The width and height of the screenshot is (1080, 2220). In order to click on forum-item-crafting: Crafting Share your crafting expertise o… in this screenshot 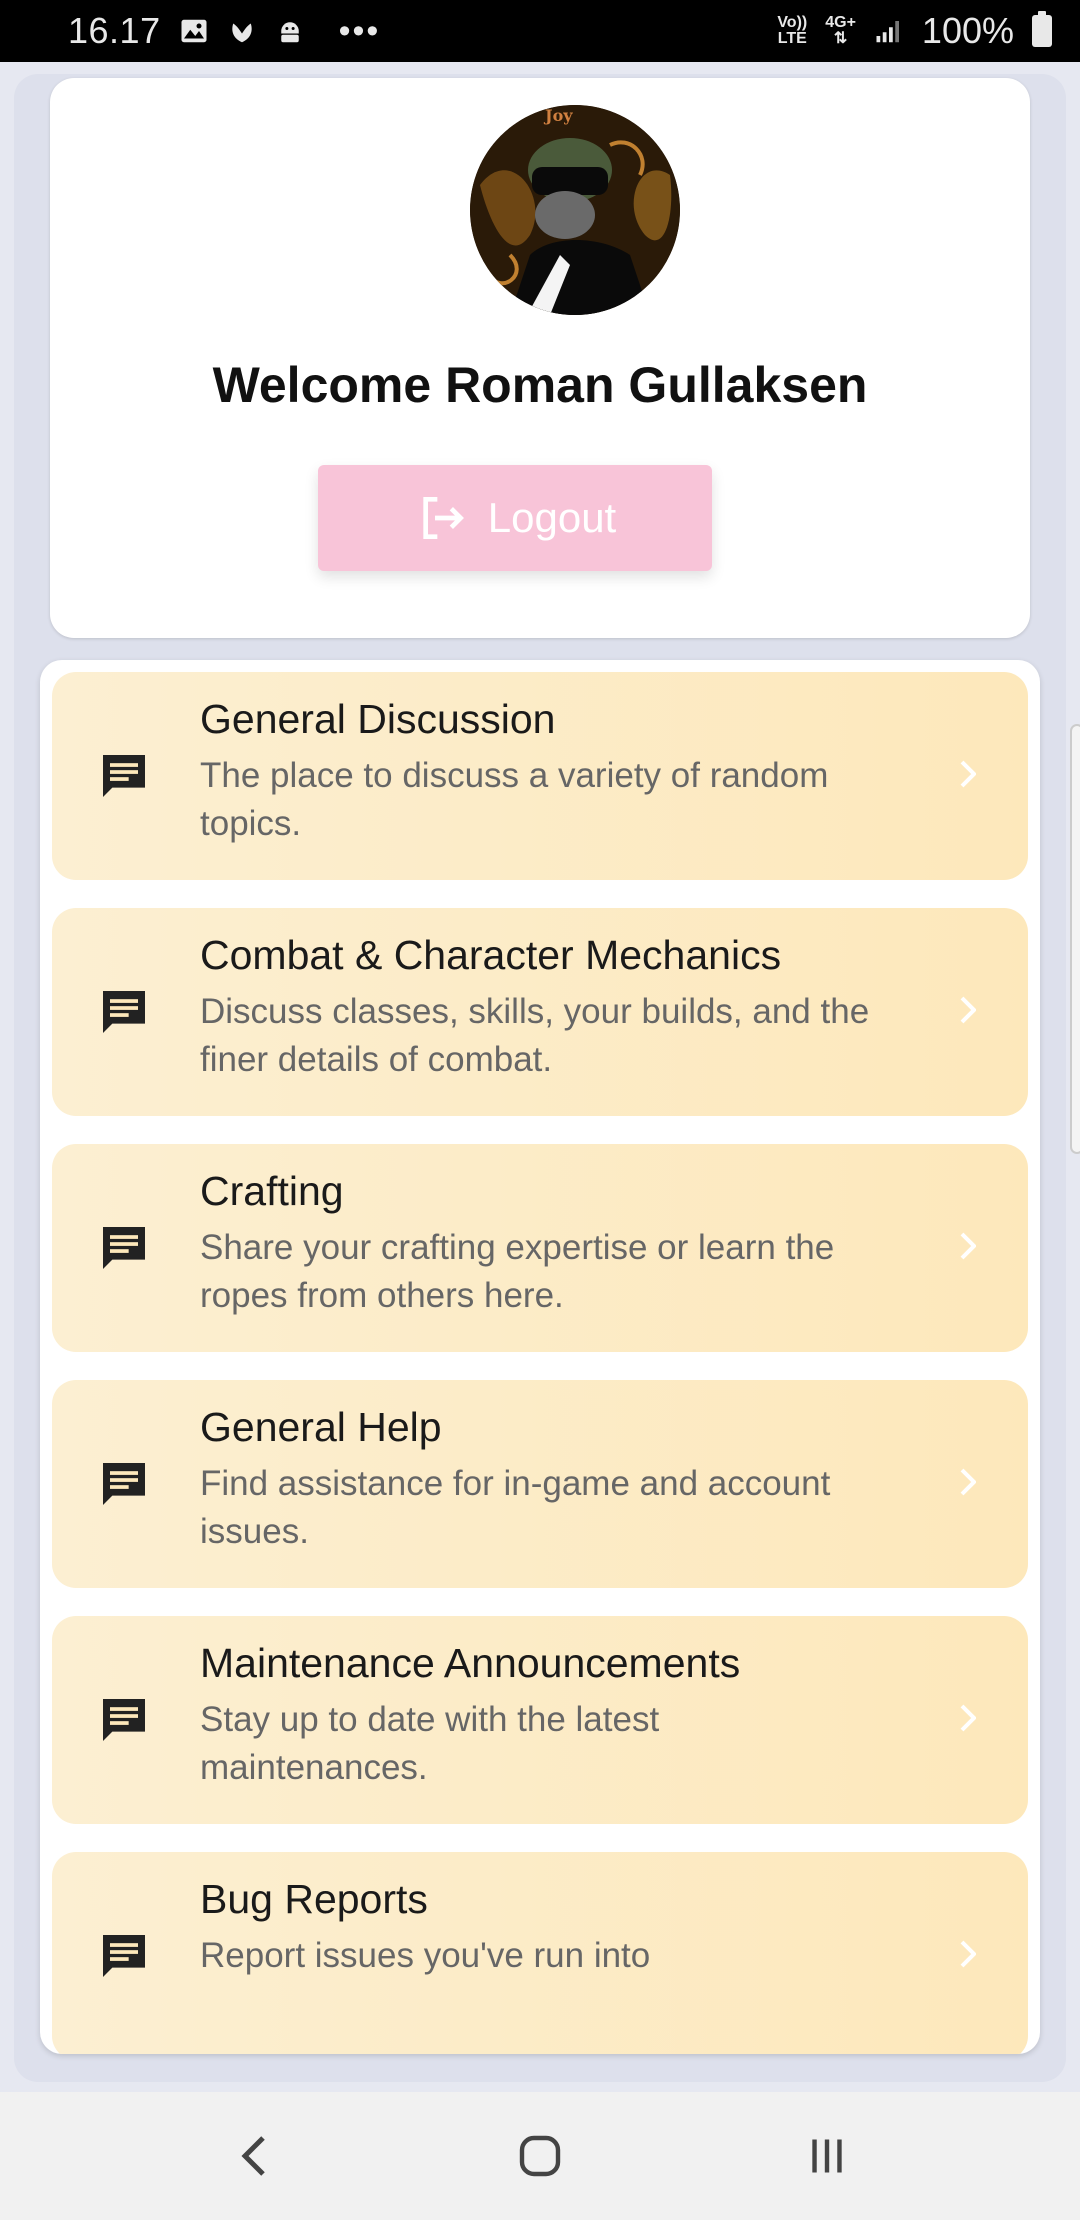, I will do `click(540, 1248)`.